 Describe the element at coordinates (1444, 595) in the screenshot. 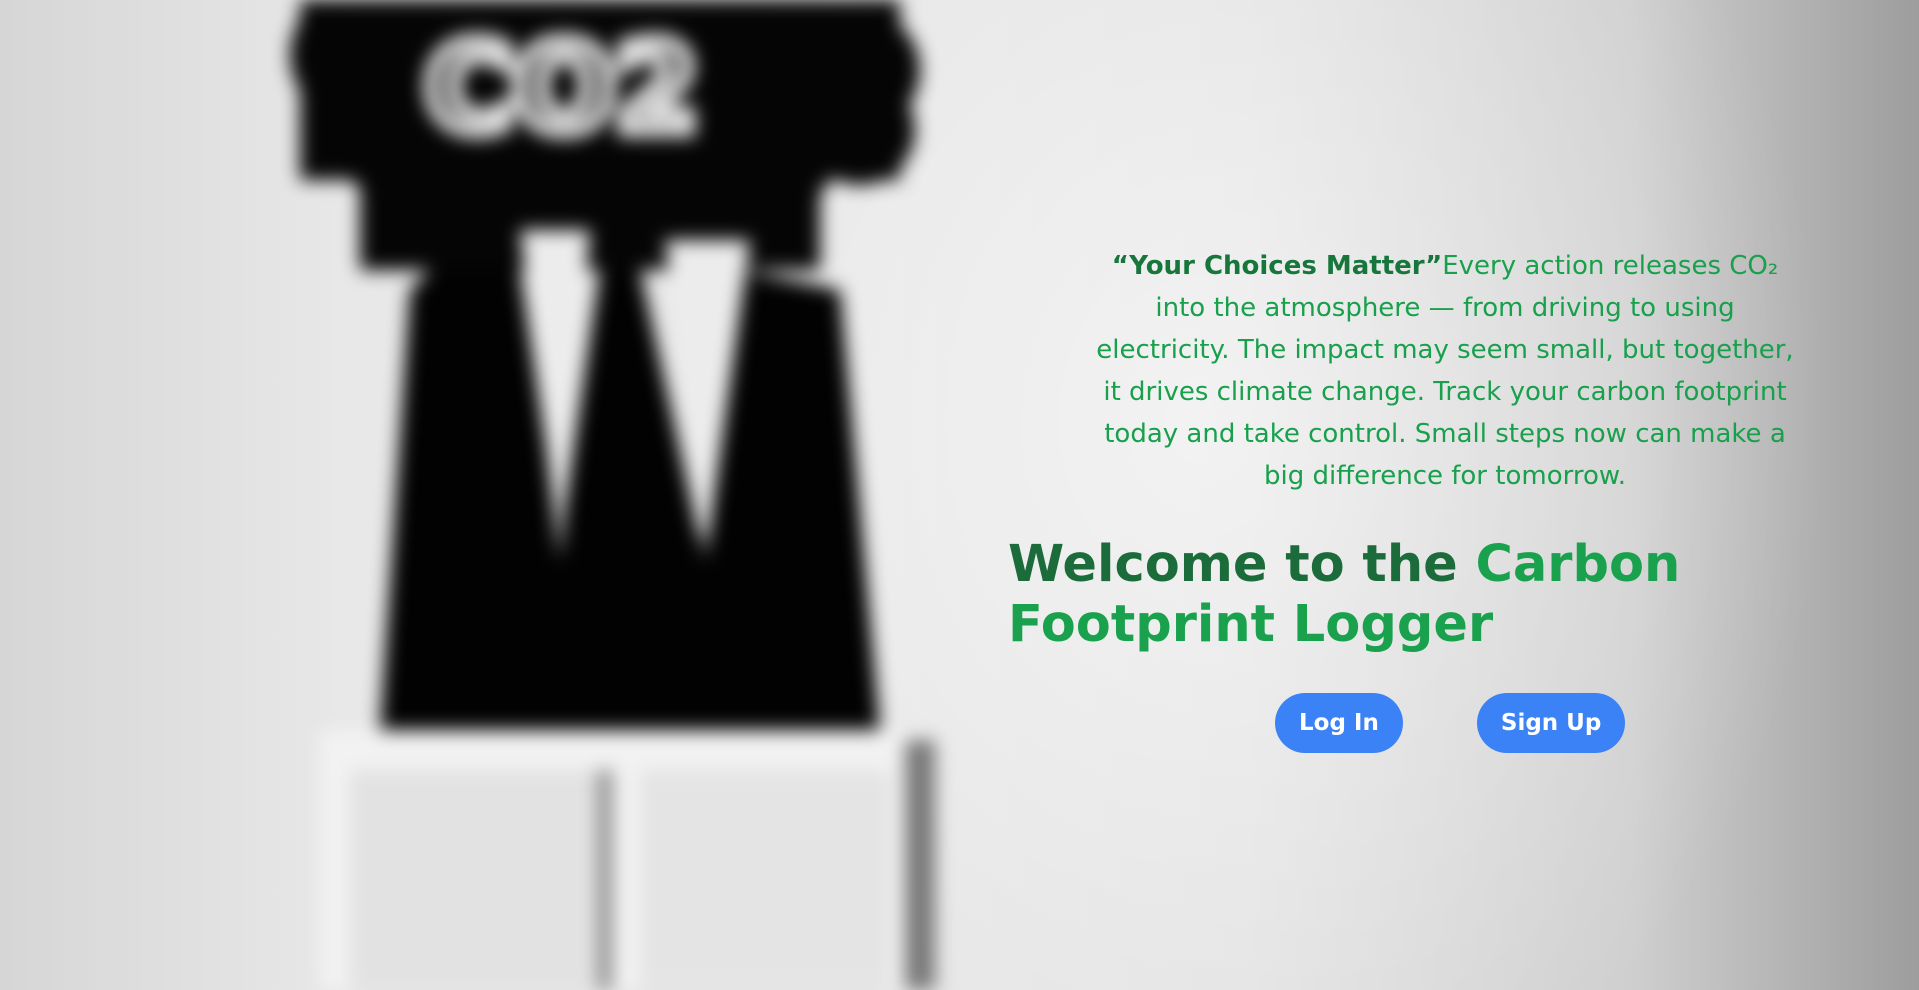

I see `page-title: Welcome to the Carbon Footprint Logger` at that location.